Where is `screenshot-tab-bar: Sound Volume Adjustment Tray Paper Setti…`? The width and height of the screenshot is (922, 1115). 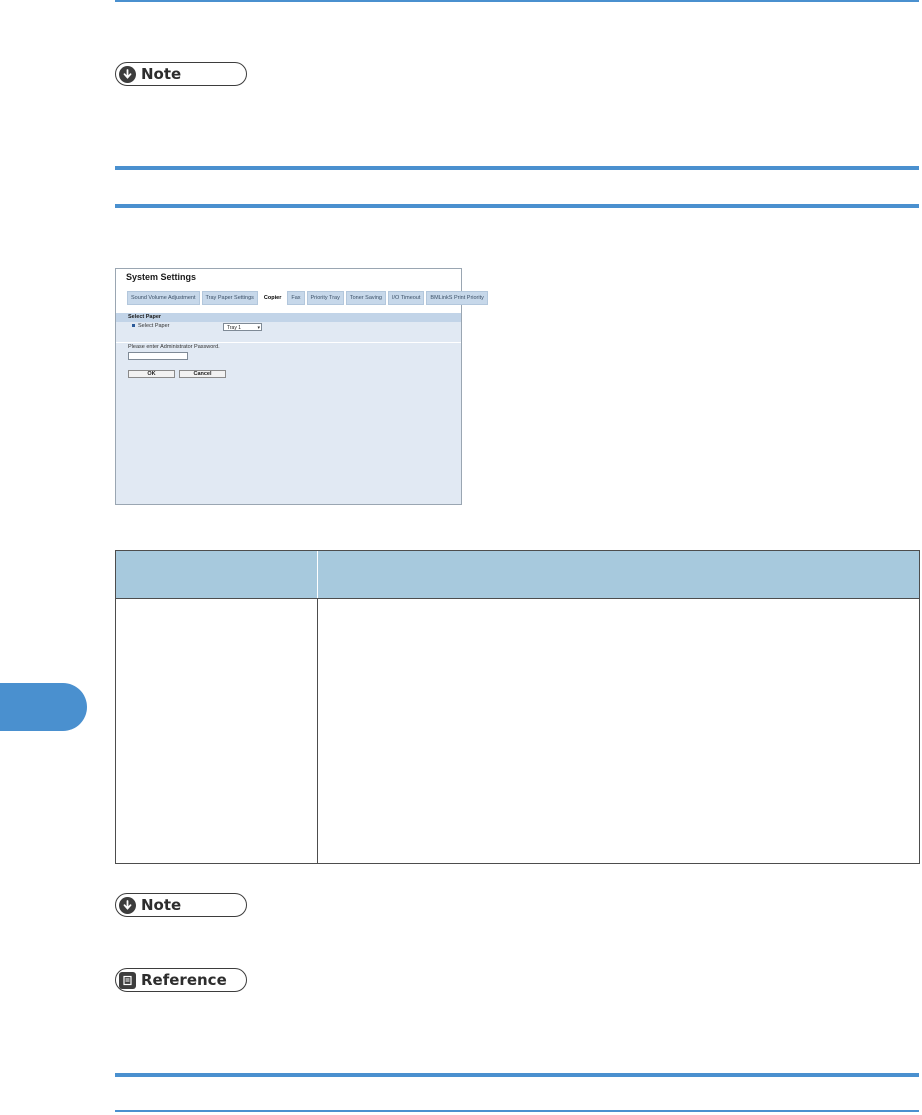 screenshot-tab-bar: Sound Volume Adjustment Tray Paper Setti… is located at coordinates (307, 298).